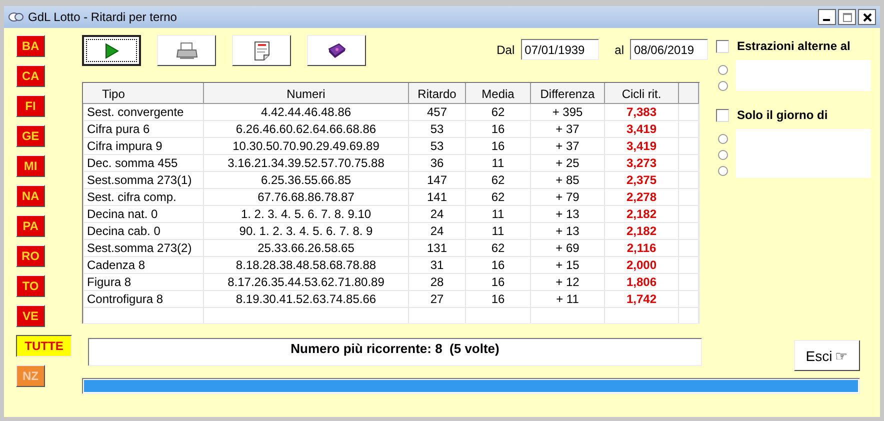 The width and height of the screenshot is (884, 421). What do you see at coordinates (567, 197) in the screenshot?
I see `table-cell: + 79` at bounding box center [567, 197].